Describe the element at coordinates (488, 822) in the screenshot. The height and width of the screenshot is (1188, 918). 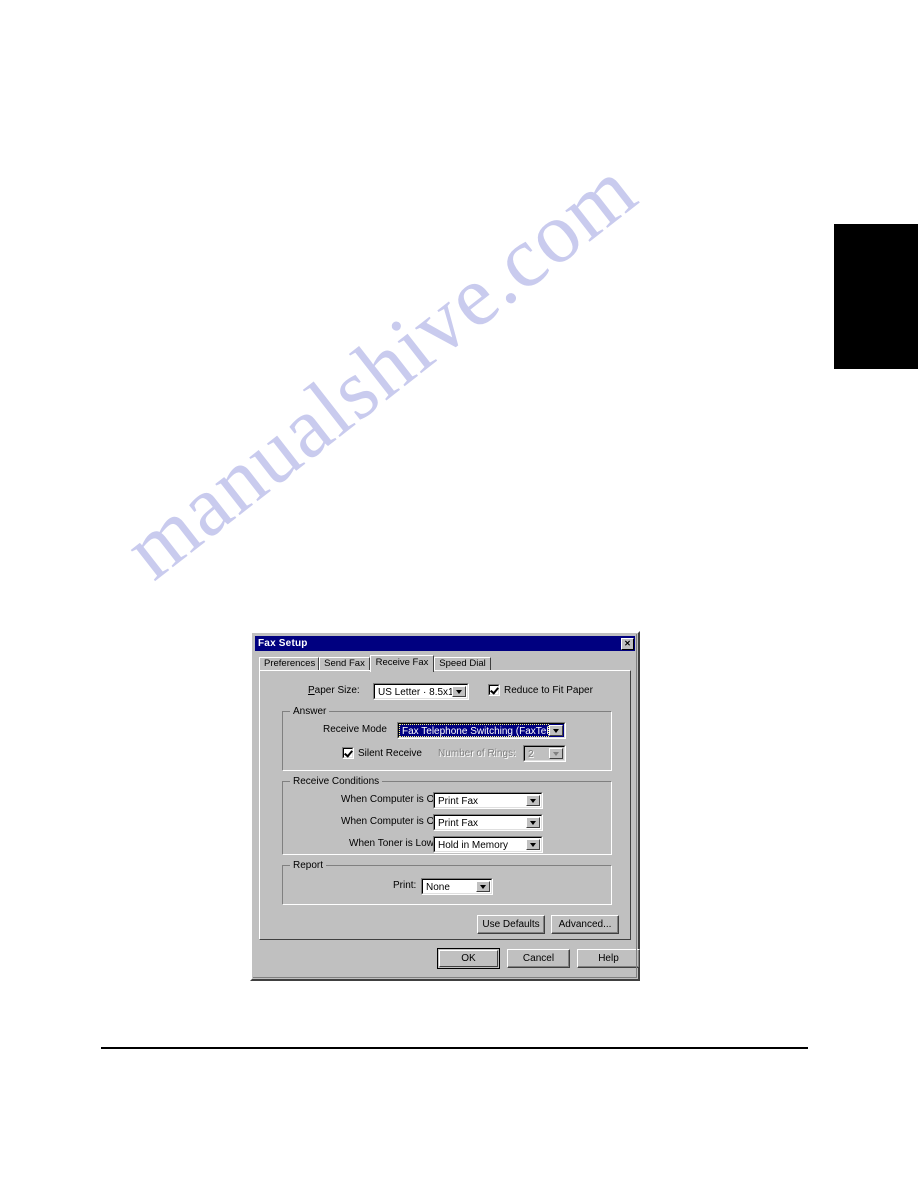
I see `when-computer-on-combo: Print Fax` at that location.